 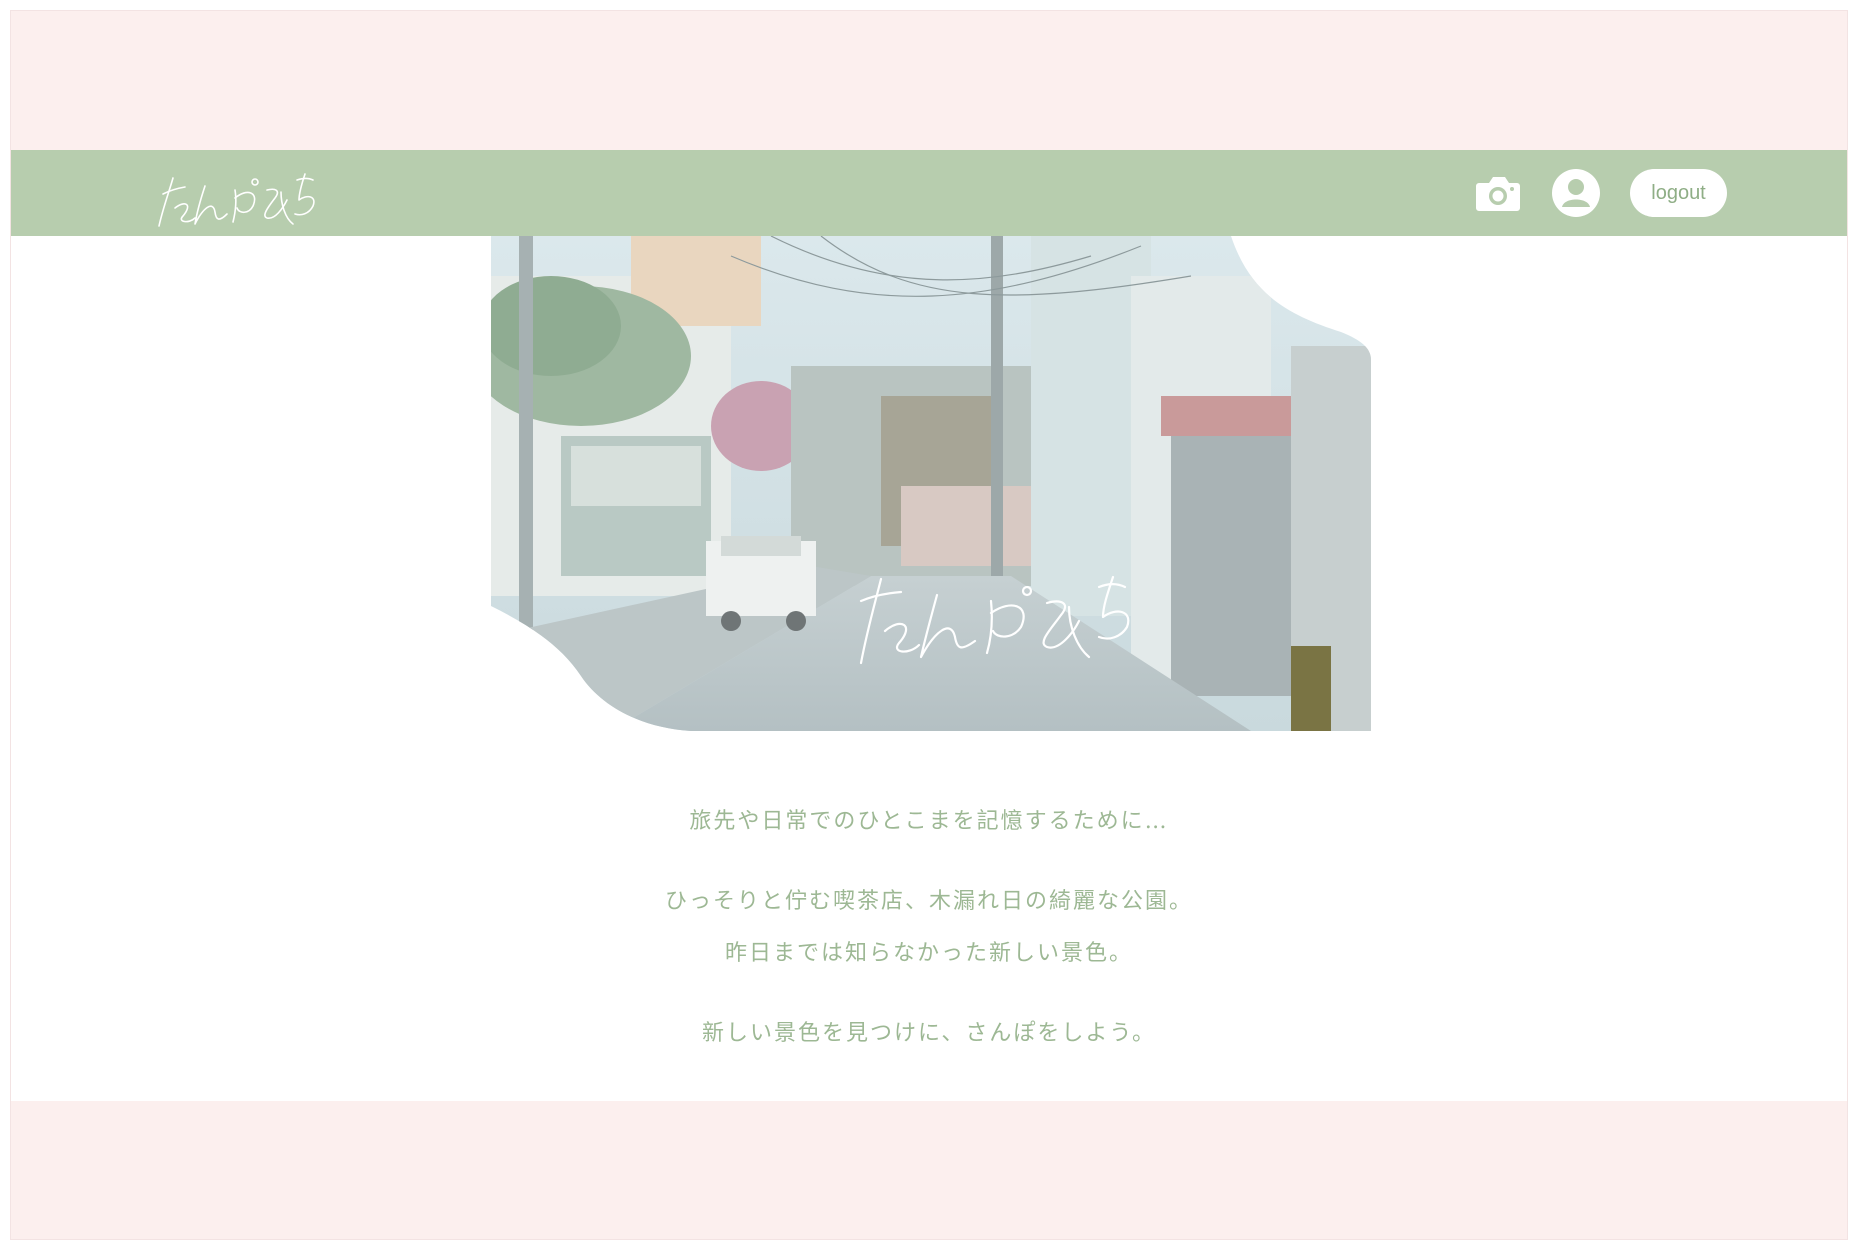 I want to click on camera-button, so click(x=1498, y=193).